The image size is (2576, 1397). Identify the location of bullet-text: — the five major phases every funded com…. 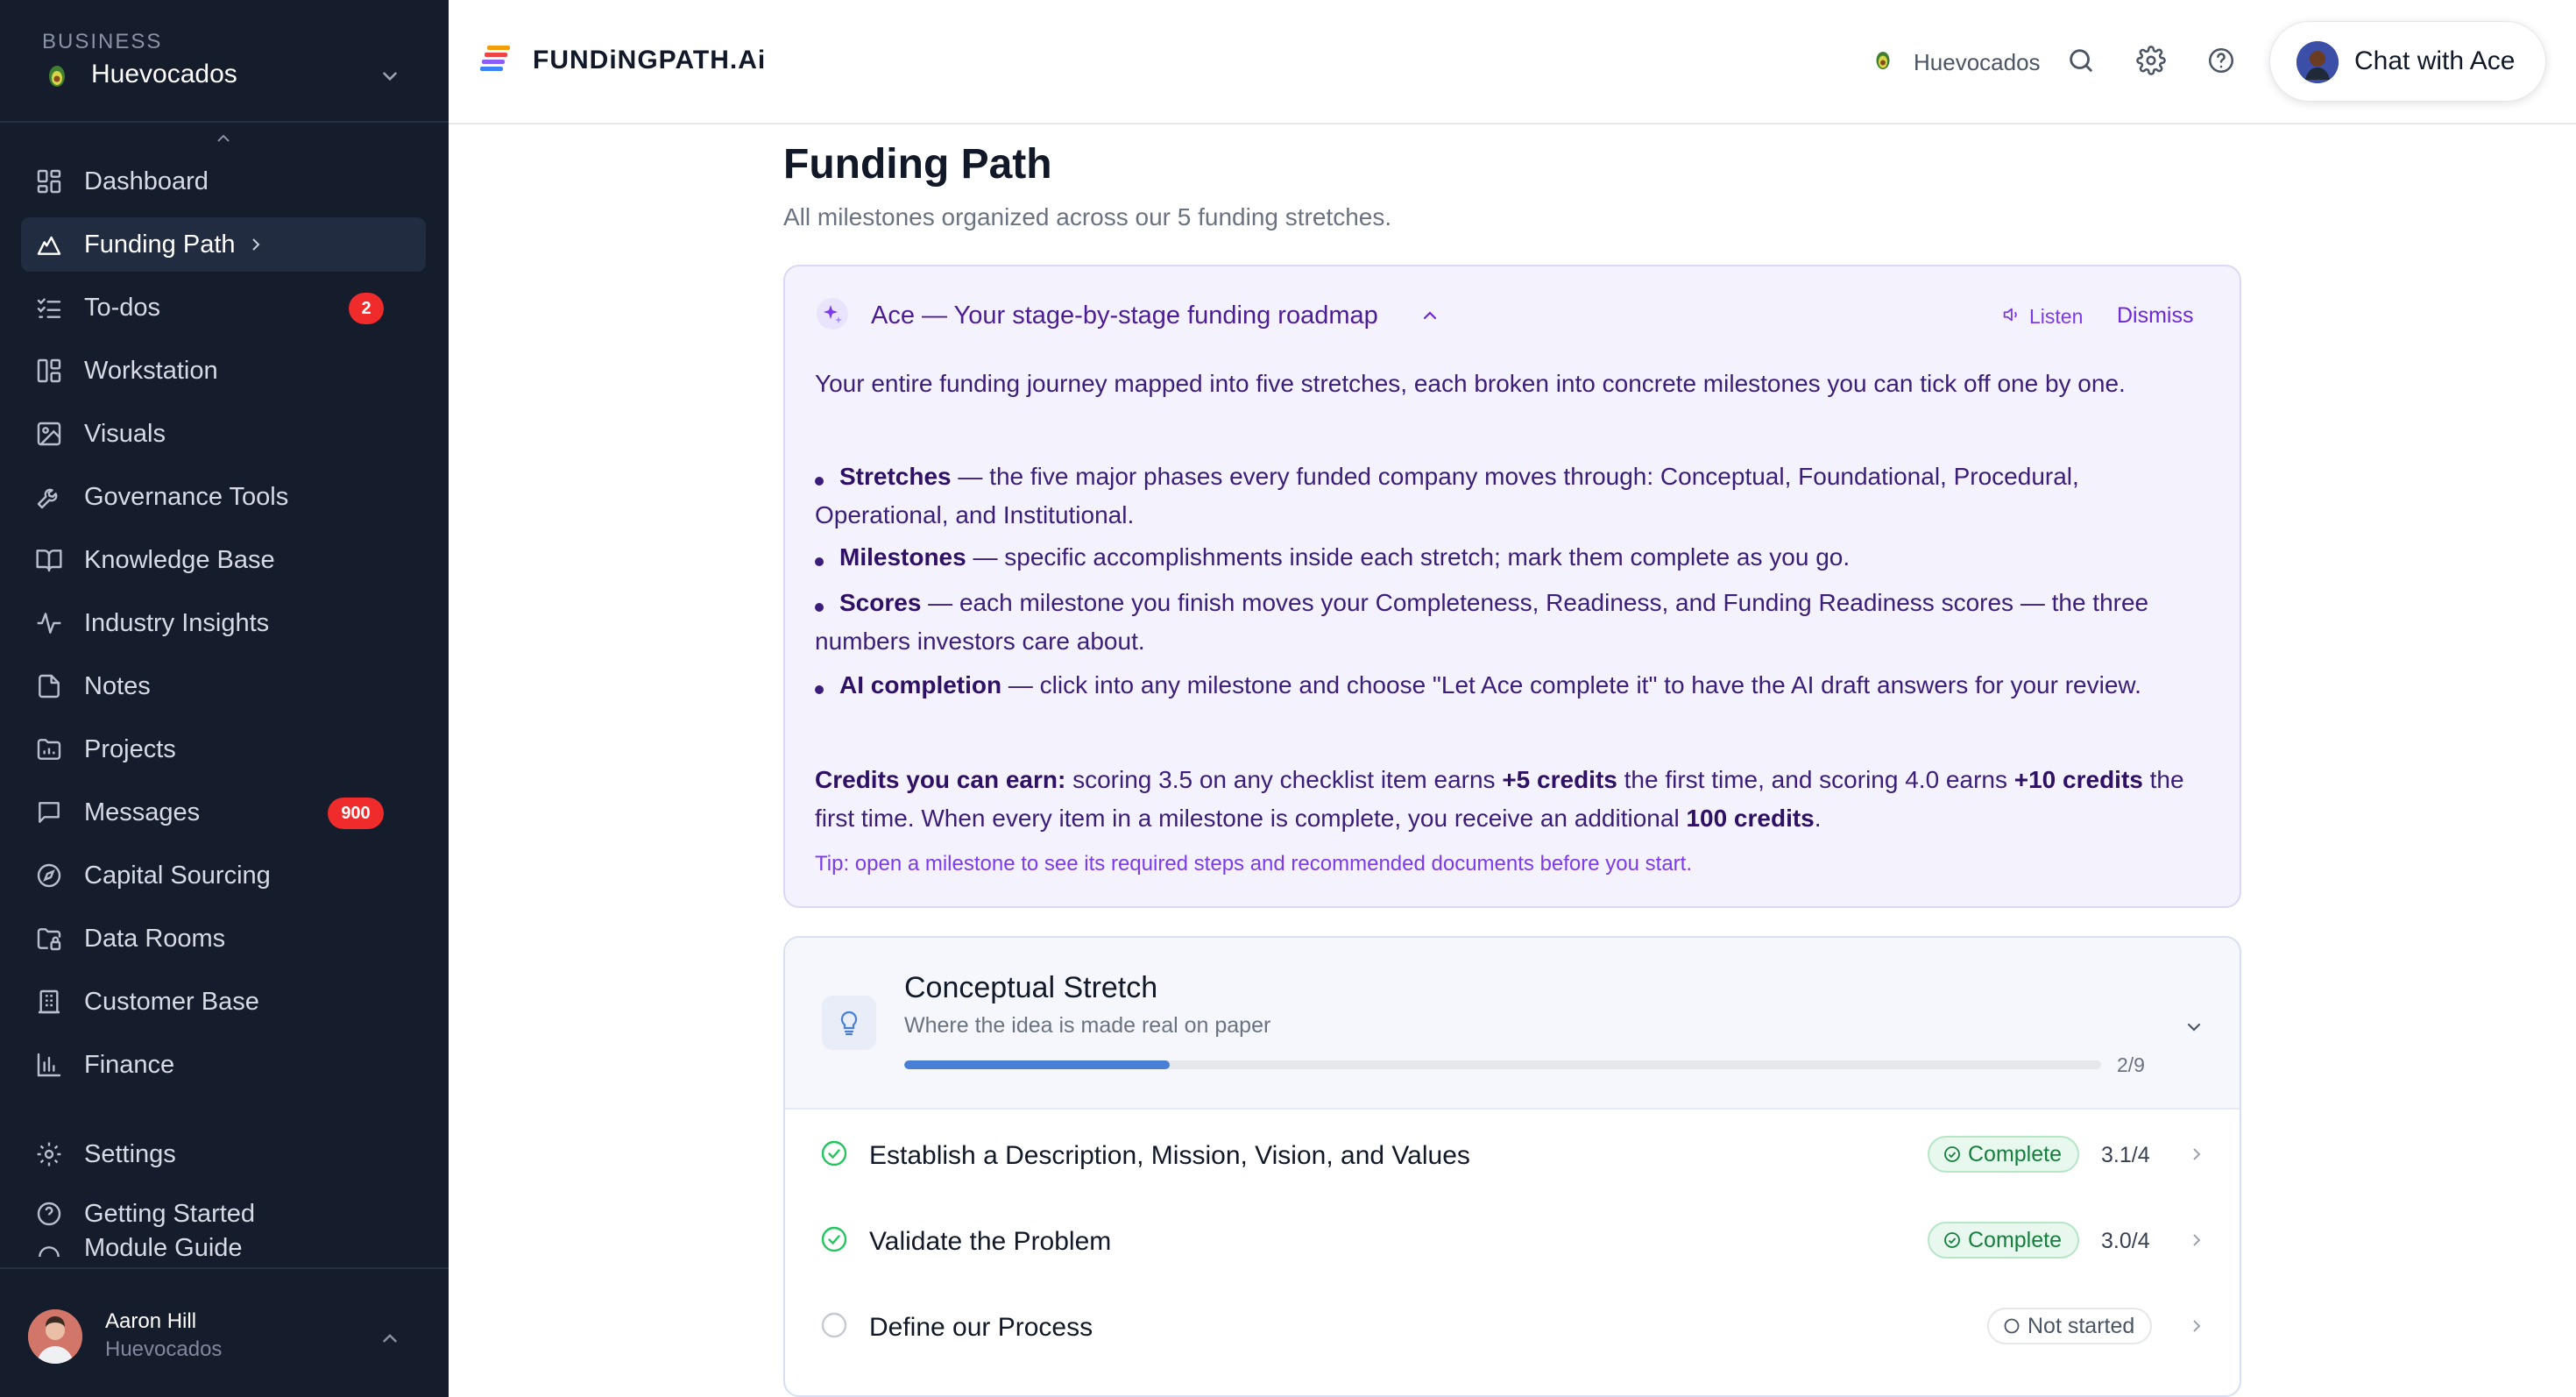
(1447, 495).